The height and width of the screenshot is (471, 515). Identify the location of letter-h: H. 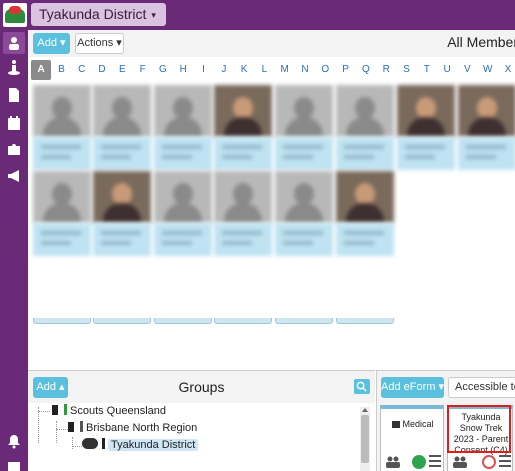
(183, 70).